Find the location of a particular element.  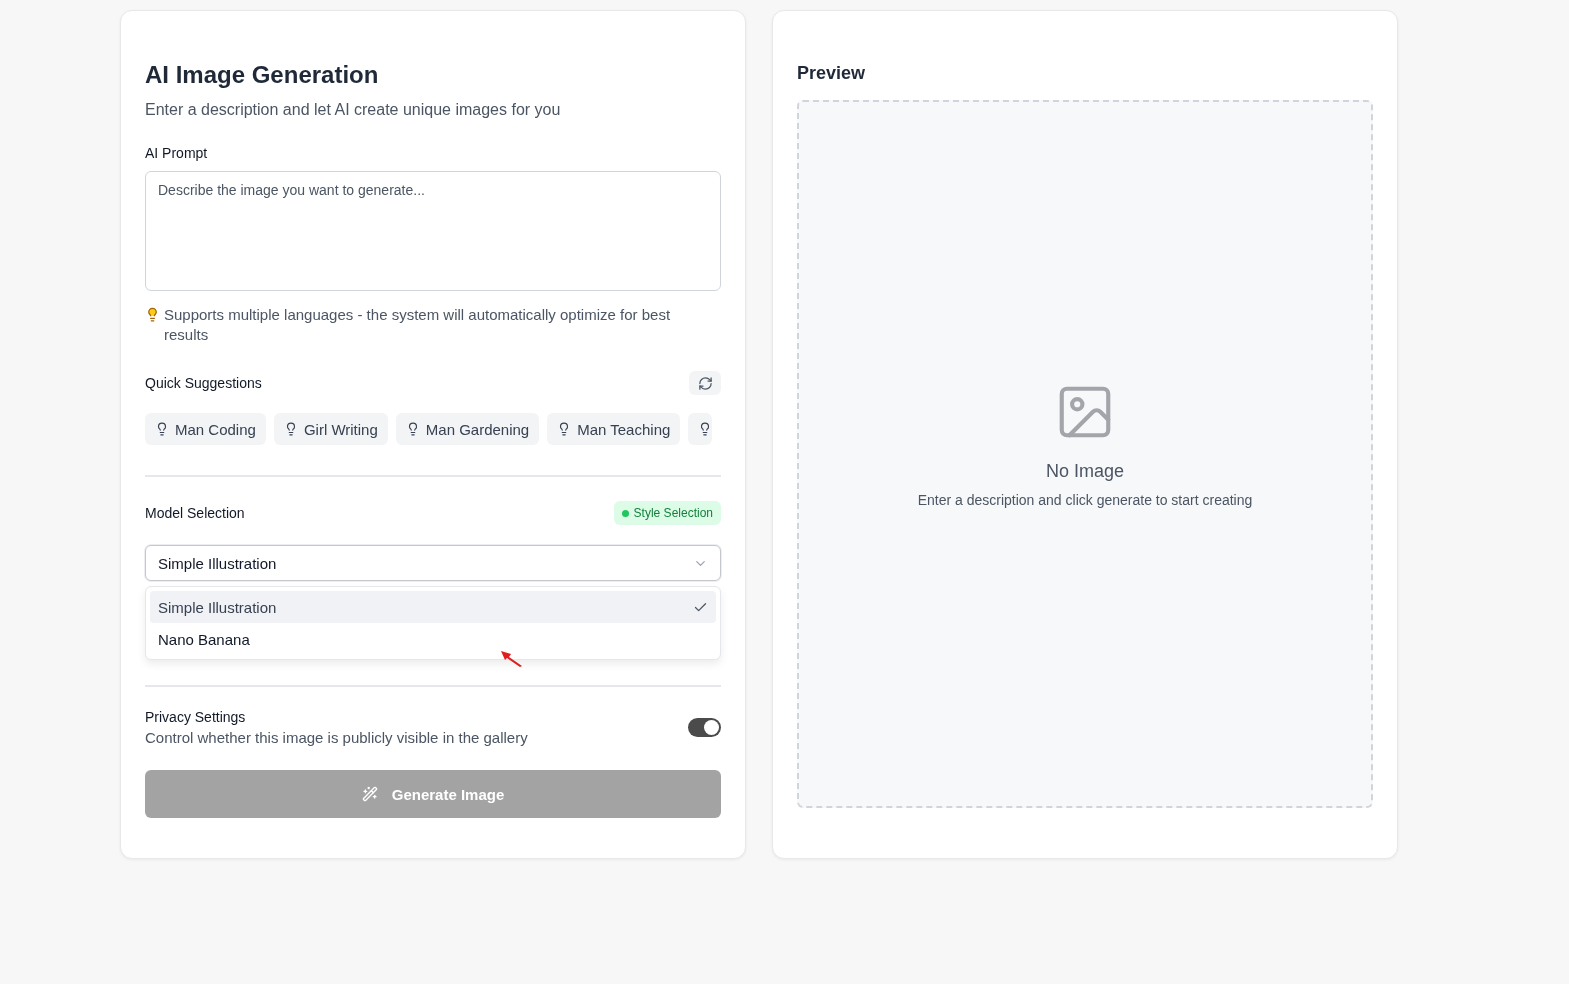

refresh-icon is located at coordinates (705, 383).